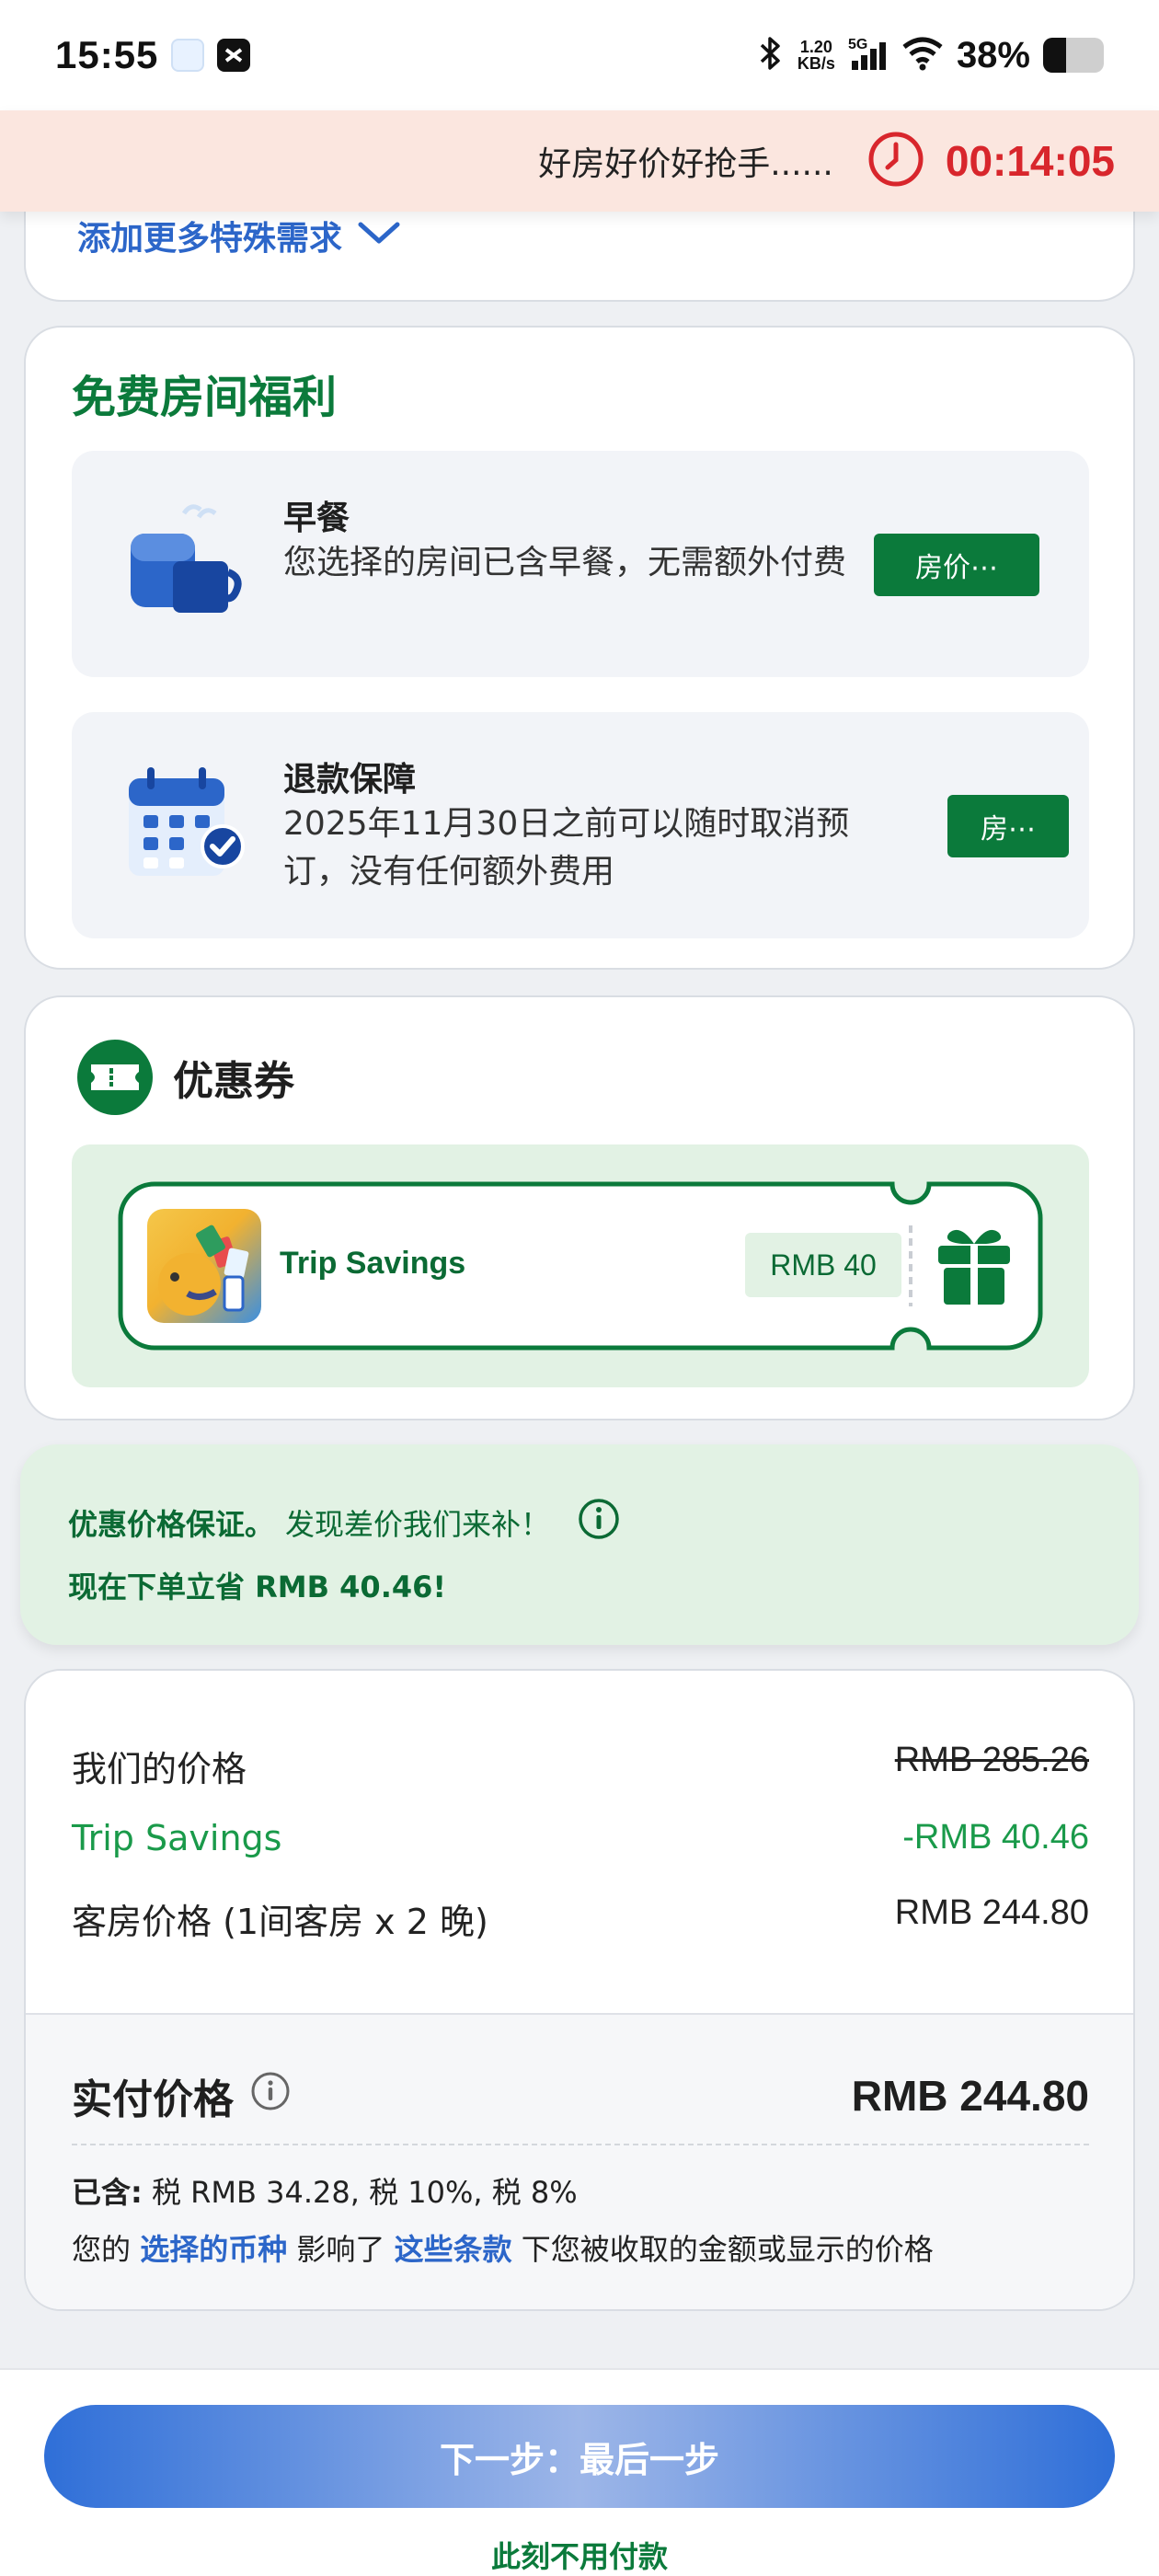 Image resolution: width=1159 pixels, height=2576 pixels. What do you see at coordinates (280, 1922) in the screenshot?
I see `price-label: 客房价格 (1间客房 x 2 晚)` at bounding box center [280, 1922].